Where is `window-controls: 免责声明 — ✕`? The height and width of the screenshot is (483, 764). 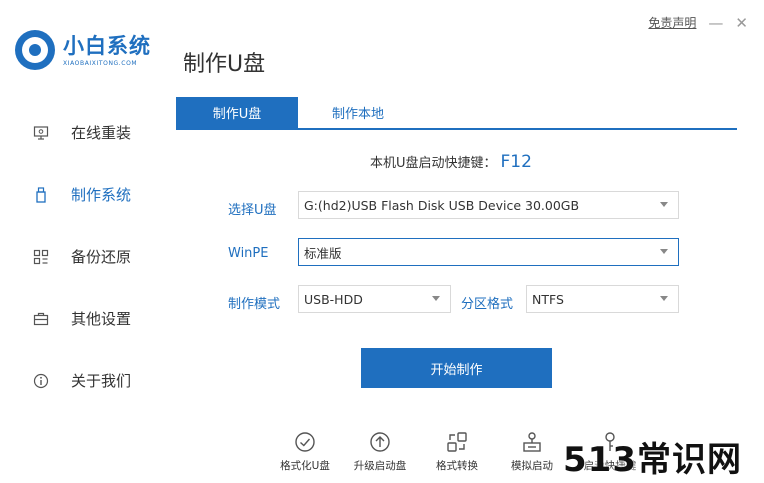
window-controls: 免责声明 — ✕ is located at coordinates (698, 22).